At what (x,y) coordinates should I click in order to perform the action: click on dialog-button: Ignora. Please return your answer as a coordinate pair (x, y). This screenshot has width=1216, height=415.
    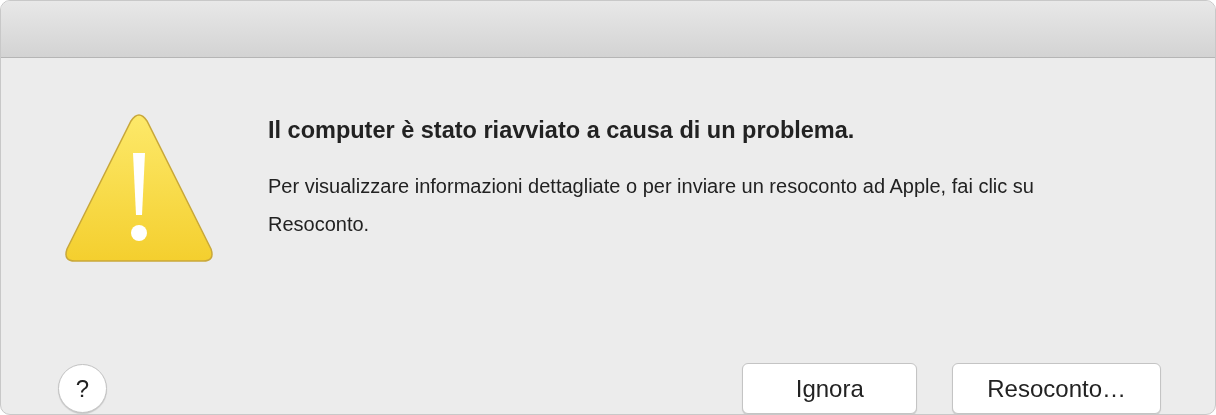
    Looking at the image, I should click on (830, 388).